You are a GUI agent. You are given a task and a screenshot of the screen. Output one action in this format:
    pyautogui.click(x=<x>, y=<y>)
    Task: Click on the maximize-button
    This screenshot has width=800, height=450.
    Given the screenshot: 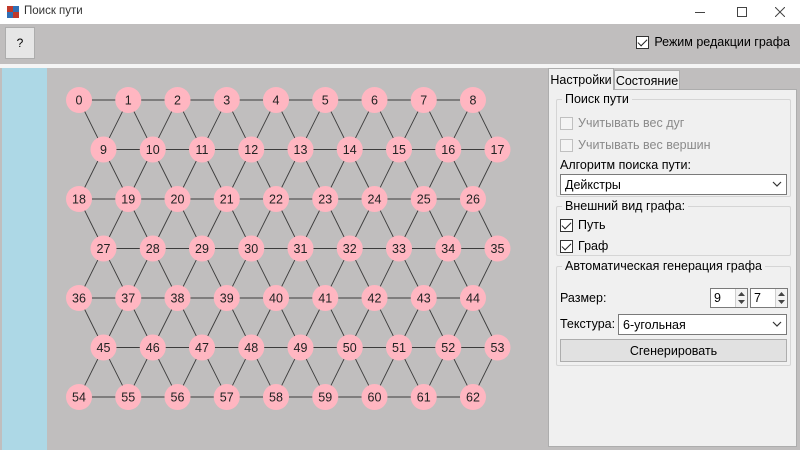 What is the action you would take?
    pyautogui.click(x=742, y=12)
    